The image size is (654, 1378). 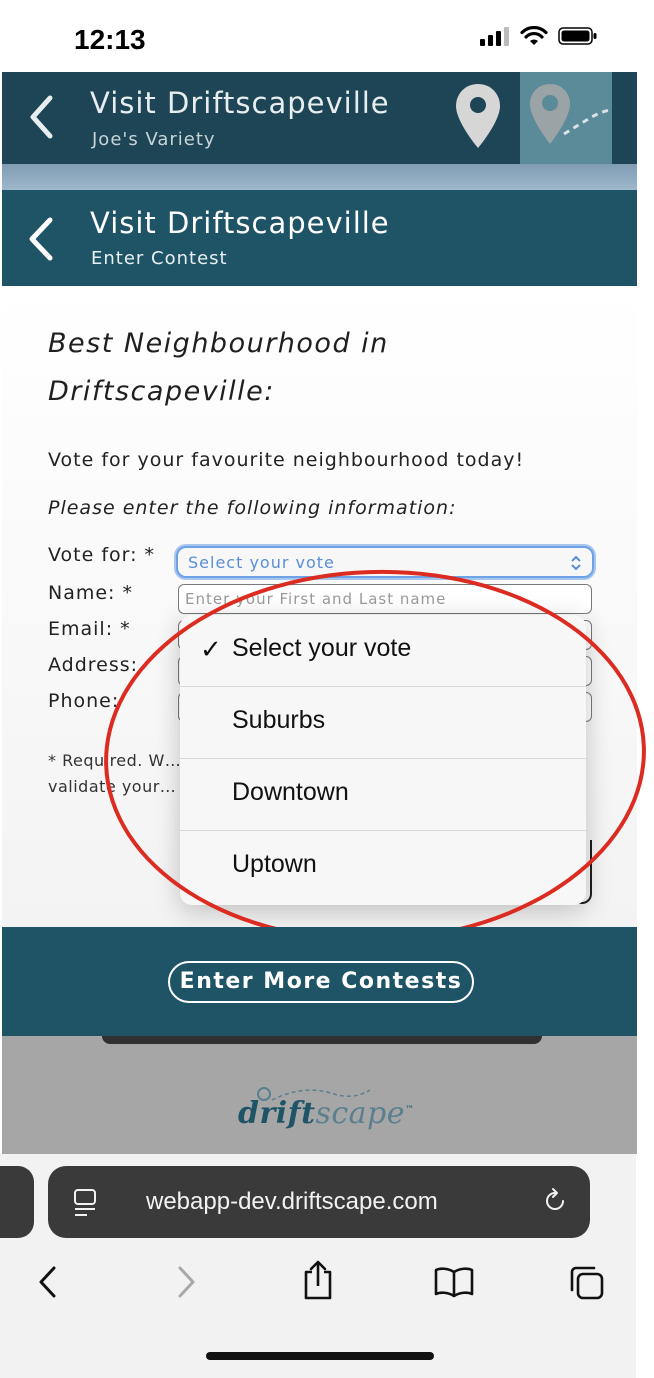 I want to click on tabs-icon, so click(x=587, y=1283).